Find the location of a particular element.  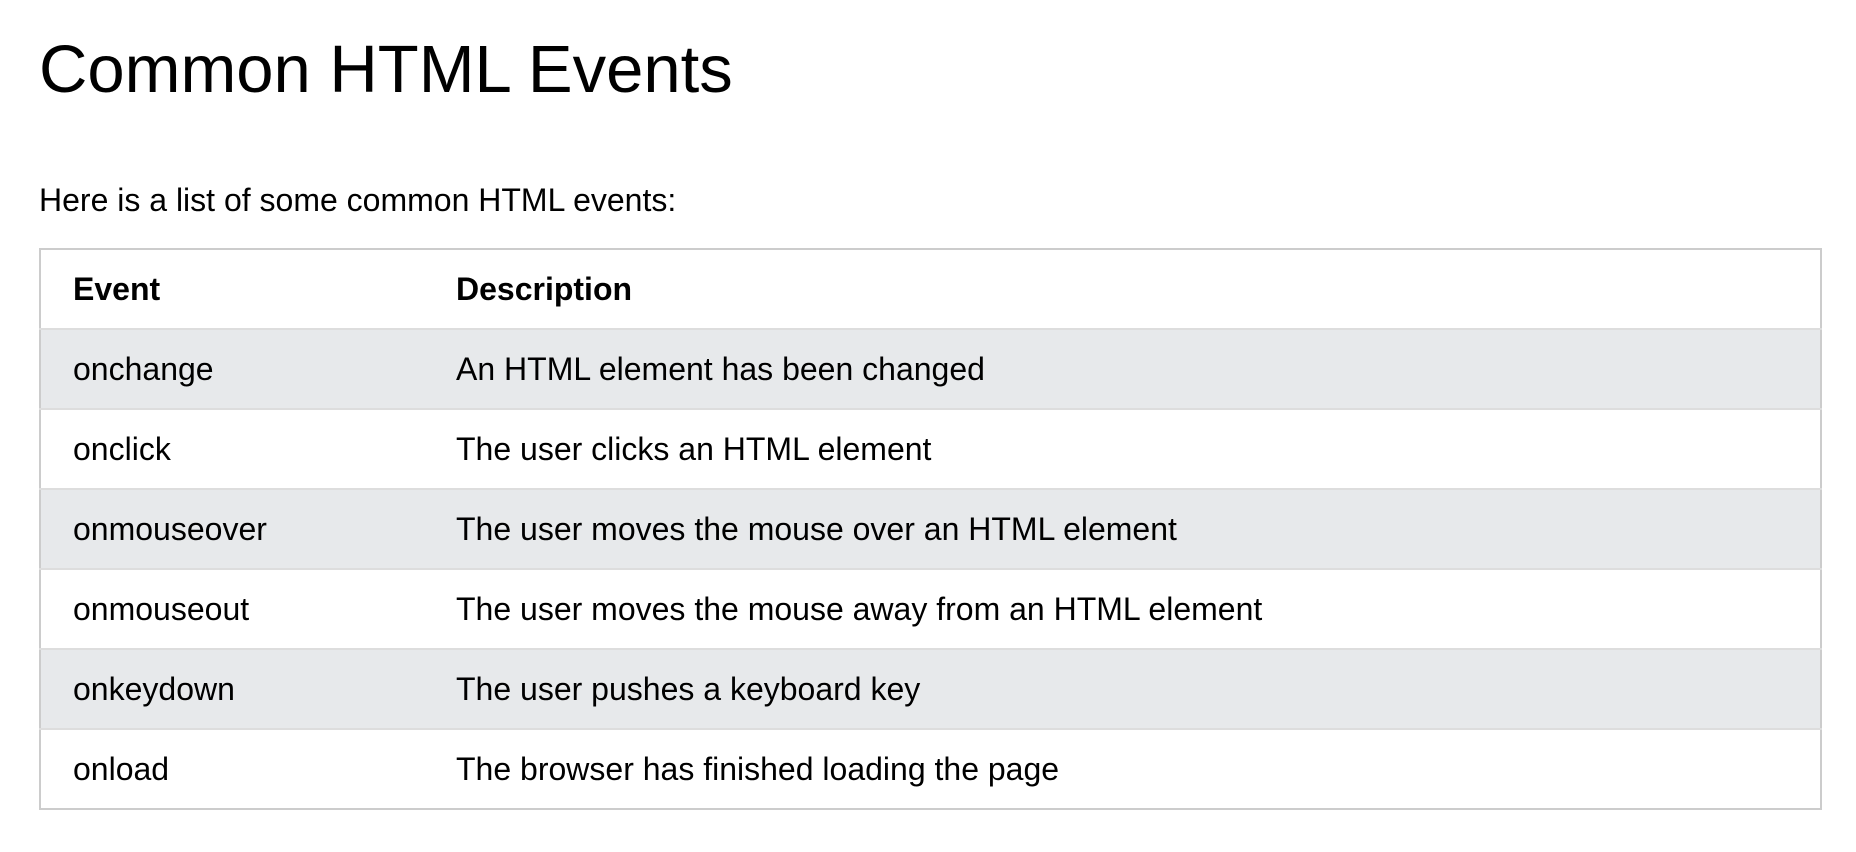

table-header-row: Event Description is located at coordinates (930, 289).